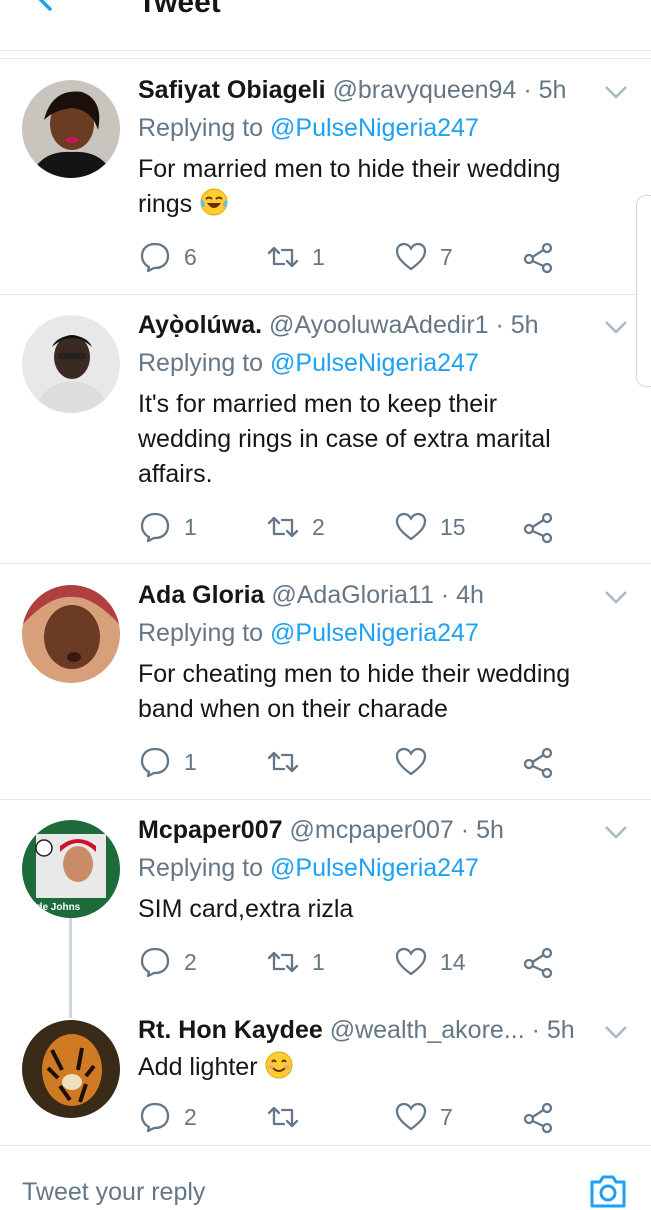 This screenshot has width=651, height=1210. I want to click on like-button: 15, so click(430, 527).